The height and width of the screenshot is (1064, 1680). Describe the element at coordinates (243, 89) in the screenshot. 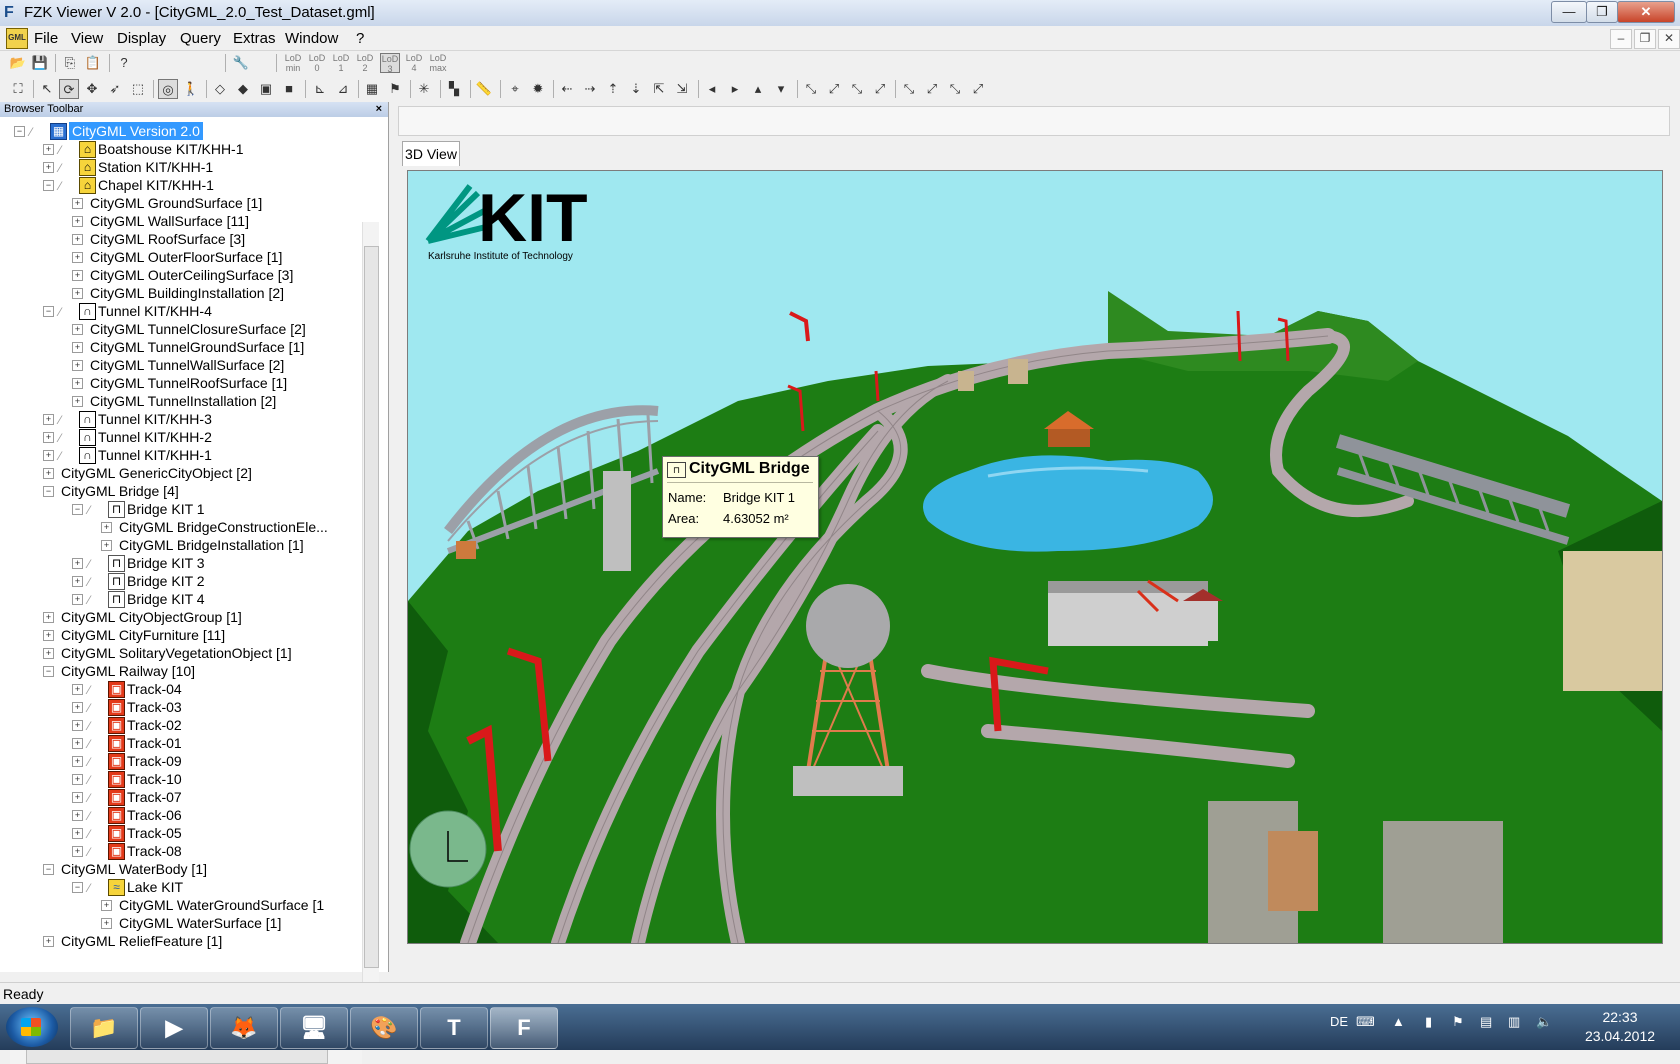

I see `cube-solid-icon: ◆` at that location.